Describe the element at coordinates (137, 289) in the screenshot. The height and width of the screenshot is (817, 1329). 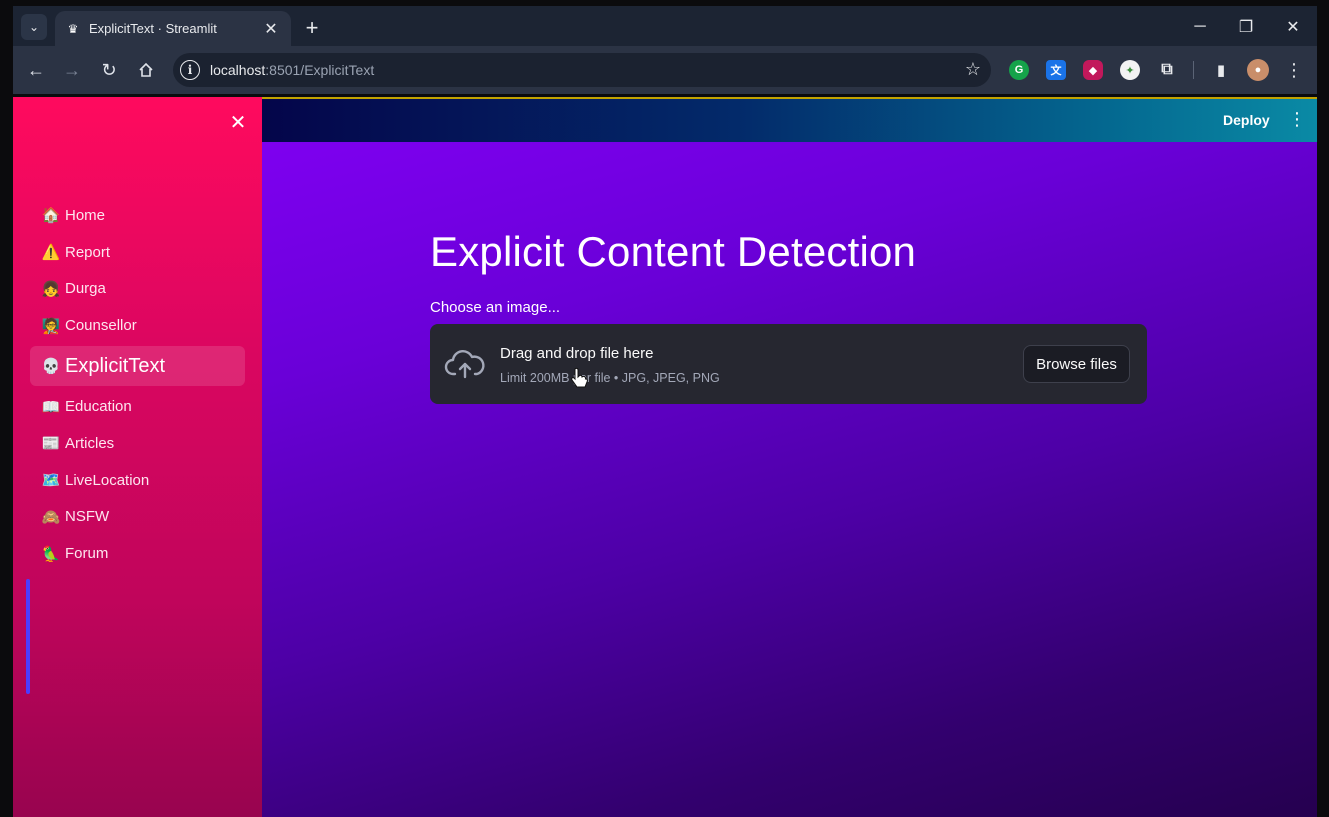
I see `sidebar-item-durga: 👧 Durga` at that location.